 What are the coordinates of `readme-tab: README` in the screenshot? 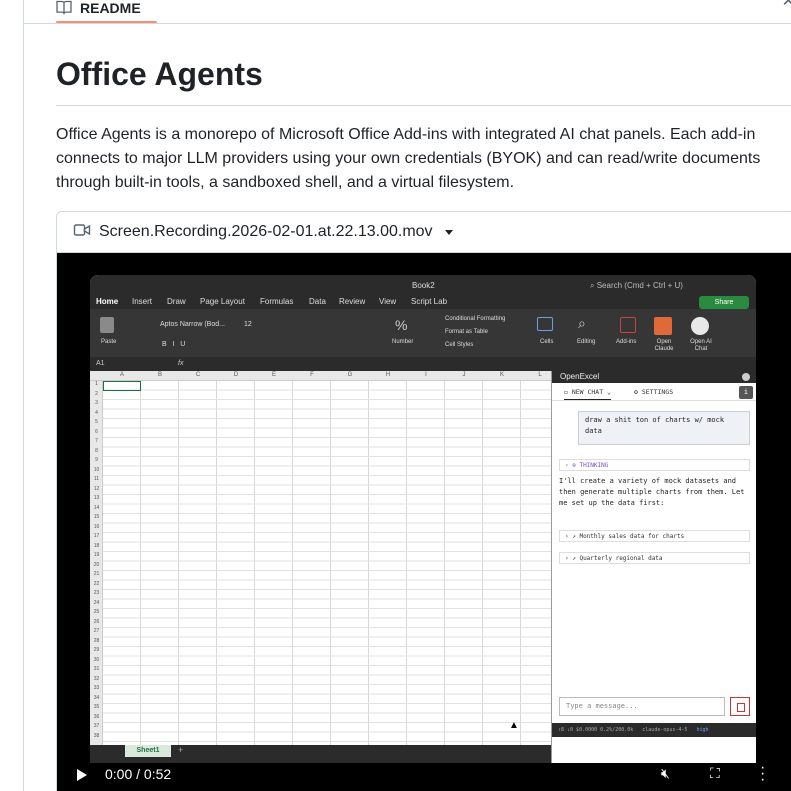 It's located at (98, 11).